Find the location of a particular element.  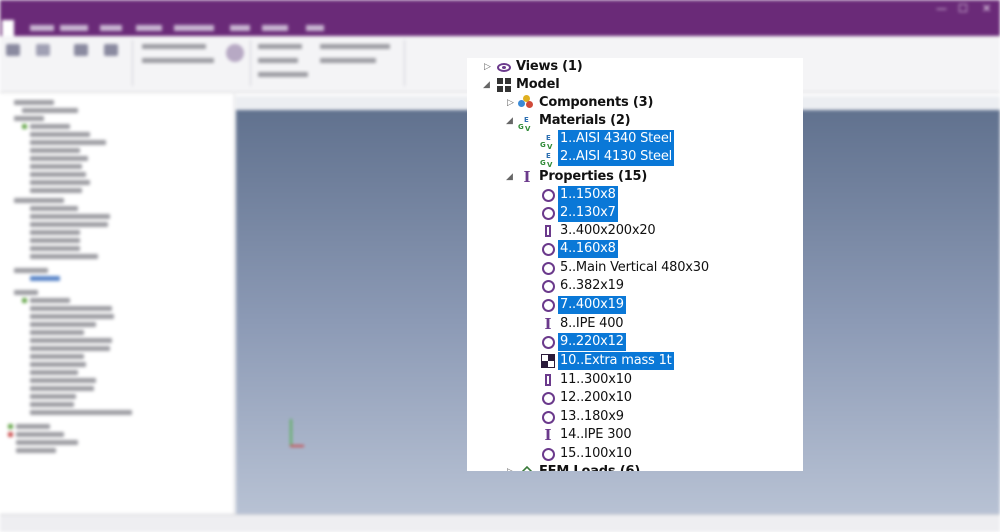

property-label: 5..Main Vertical 480x30 is located at coordinates (634, 267).